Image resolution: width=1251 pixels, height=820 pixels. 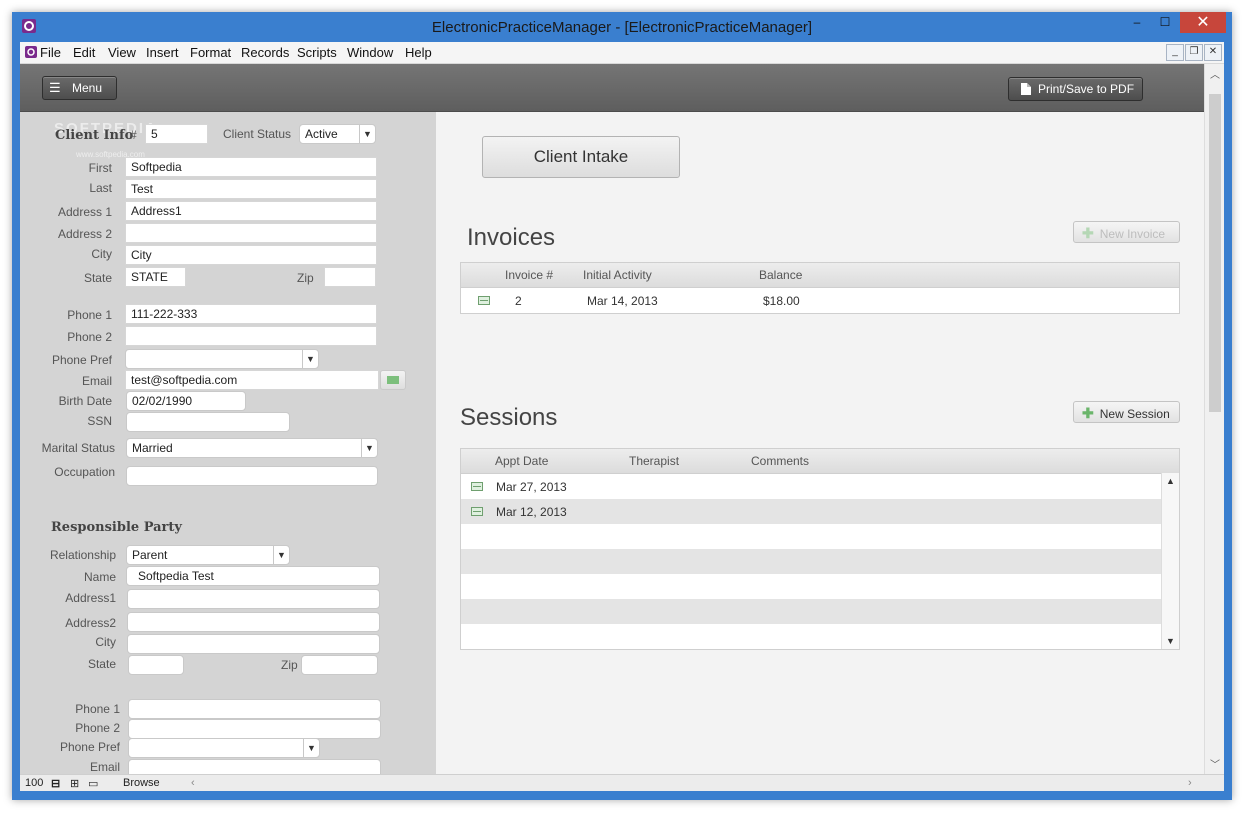 I want to click on address2-field, so click(x=251, y=233).